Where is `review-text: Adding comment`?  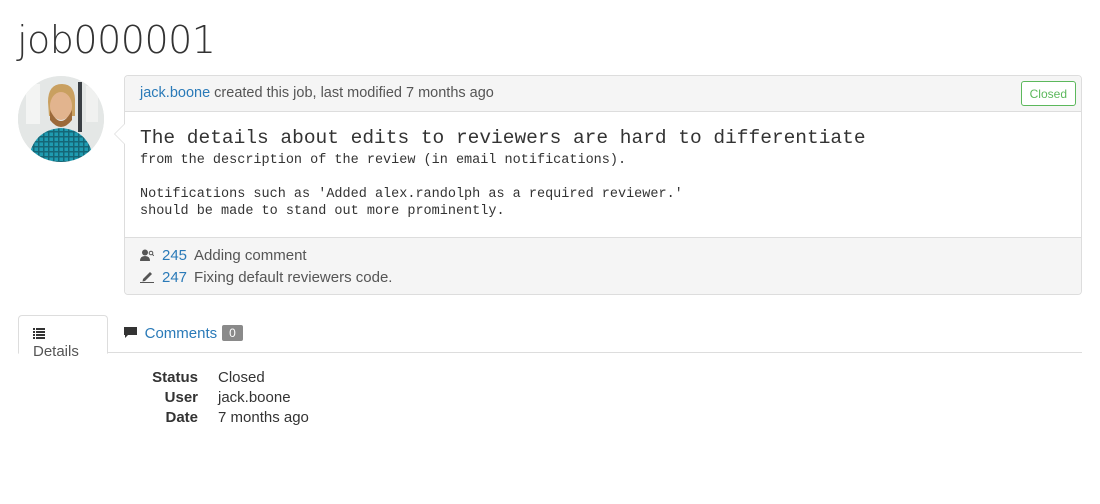
review-text: Adding comment is located at coordinates (250, 255).